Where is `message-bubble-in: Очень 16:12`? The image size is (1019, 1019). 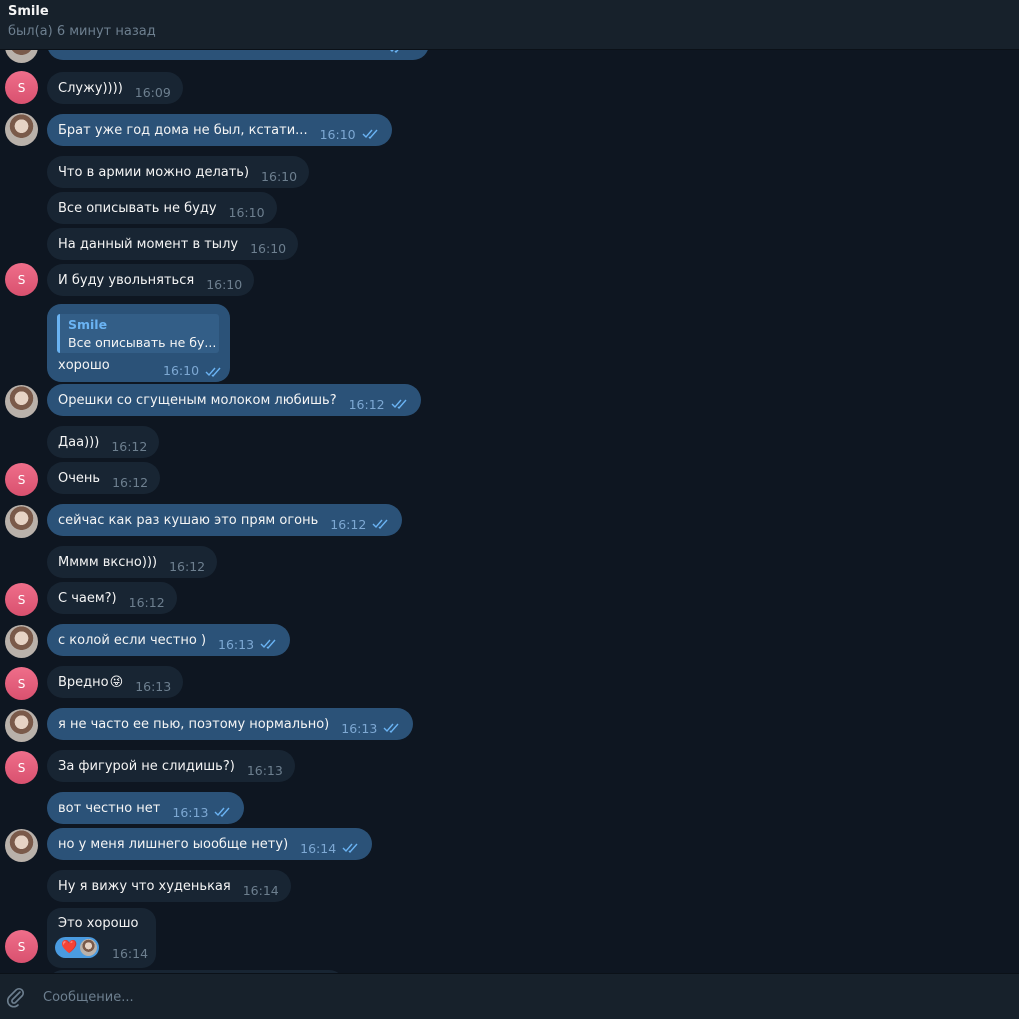
message-bubble-in: Очень 16:12 is located at coordinates (104, 478).